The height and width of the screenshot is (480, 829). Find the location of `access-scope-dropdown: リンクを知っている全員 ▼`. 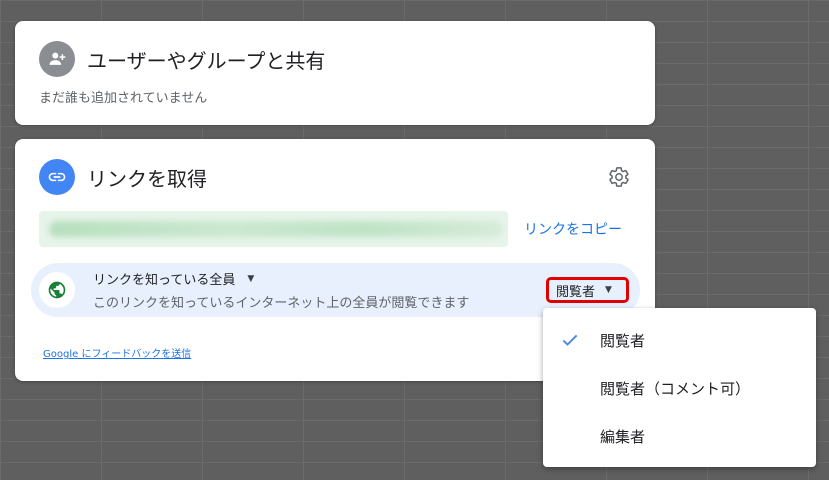

access-scope-dropdown: リンクを知っている全員 ▼ is located at coordinates (173, 278).